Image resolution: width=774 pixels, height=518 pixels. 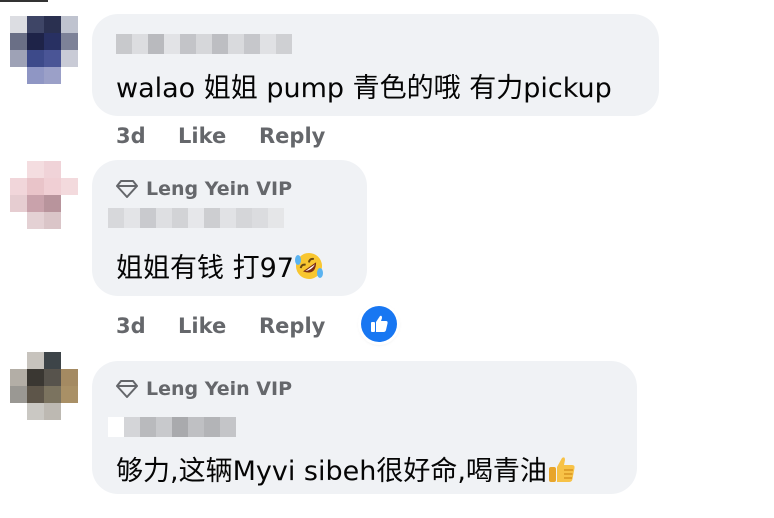 I want to click on thumbs-up-emoji-icon, so click(x=561, y=469).